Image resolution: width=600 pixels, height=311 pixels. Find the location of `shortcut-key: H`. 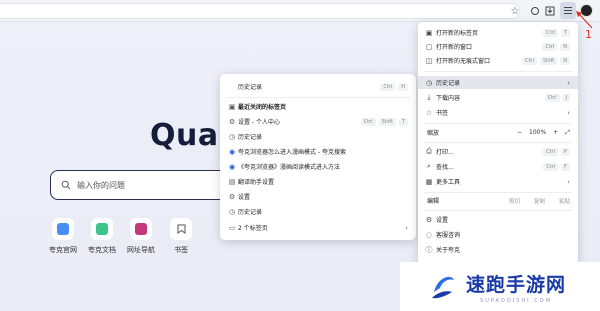

shortcut-key: H is located at coordinates (403, 86).